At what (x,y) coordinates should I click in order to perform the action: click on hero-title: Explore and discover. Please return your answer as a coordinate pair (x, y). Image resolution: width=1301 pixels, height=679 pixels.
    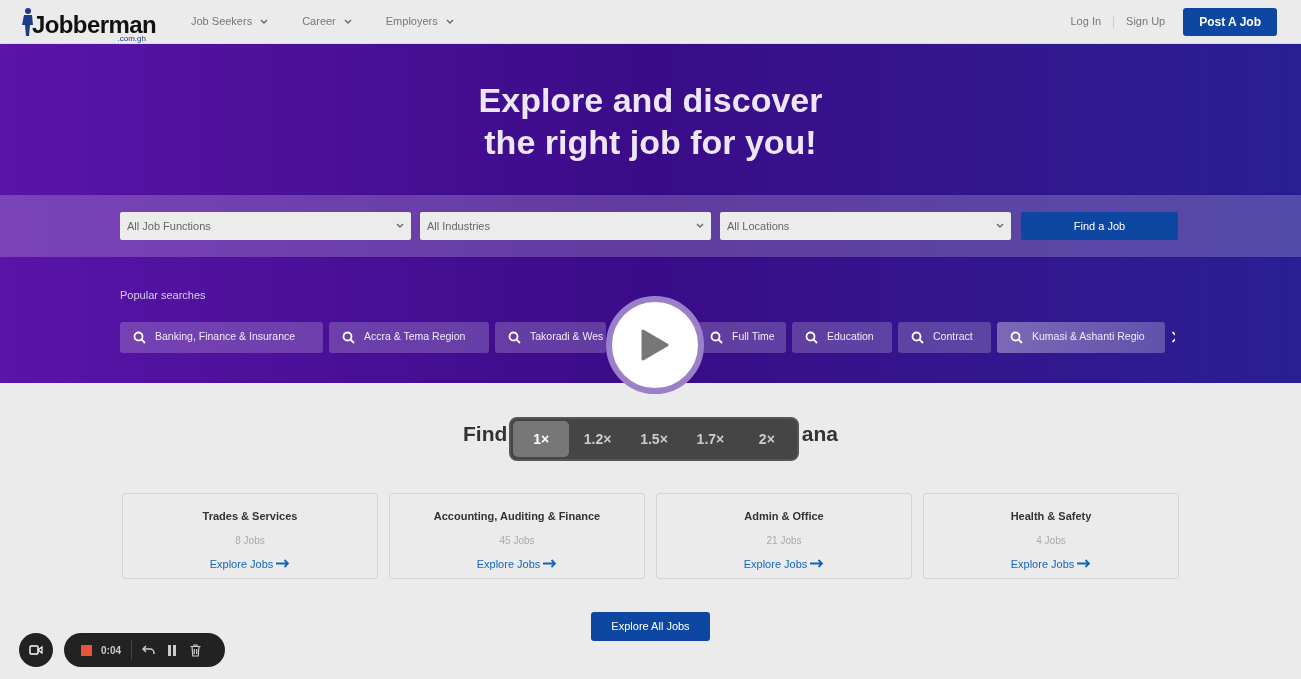
    Looking at the image, I should click on (650, 100).